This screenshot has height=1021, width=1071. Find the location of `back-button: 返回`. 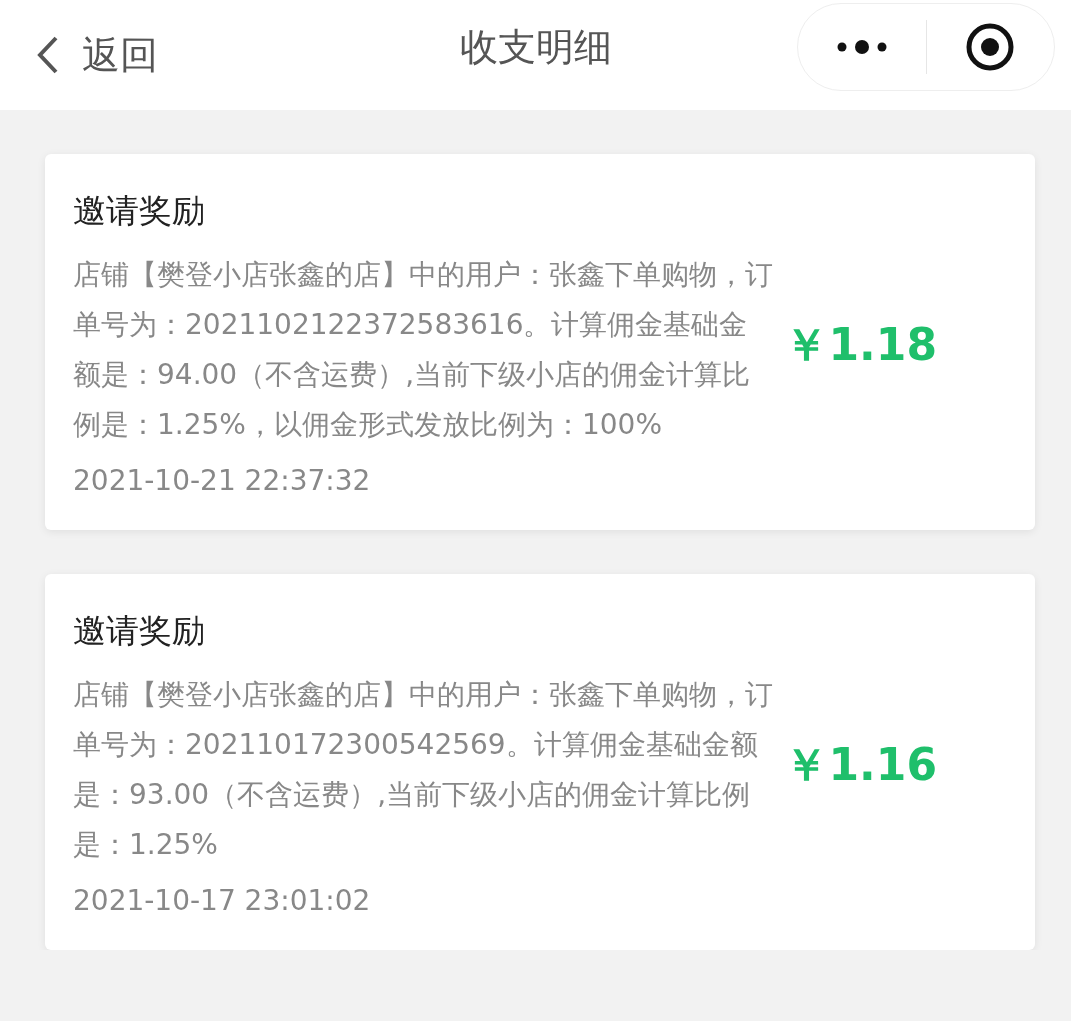

back-button: 返回 is located at coordinates (97, 55).